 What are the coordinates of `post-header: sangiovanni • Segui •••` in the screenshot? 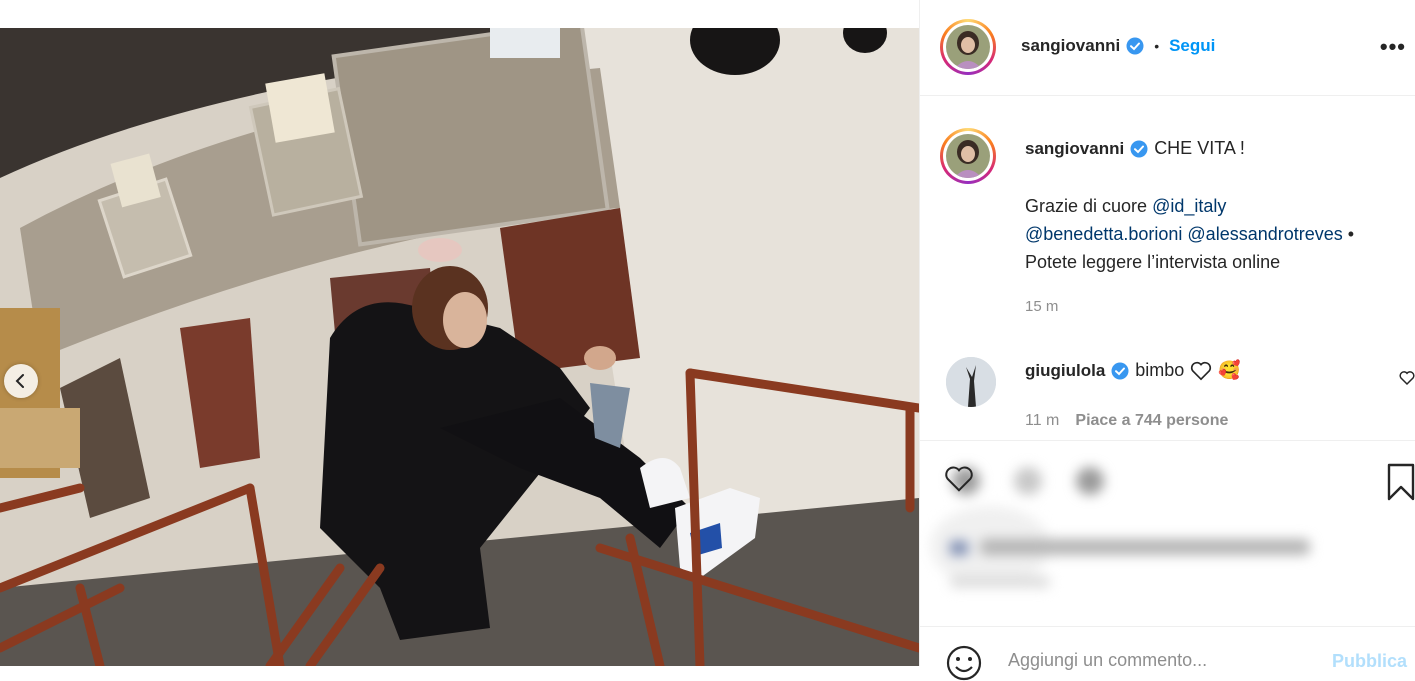 It's located at (1167, 48).